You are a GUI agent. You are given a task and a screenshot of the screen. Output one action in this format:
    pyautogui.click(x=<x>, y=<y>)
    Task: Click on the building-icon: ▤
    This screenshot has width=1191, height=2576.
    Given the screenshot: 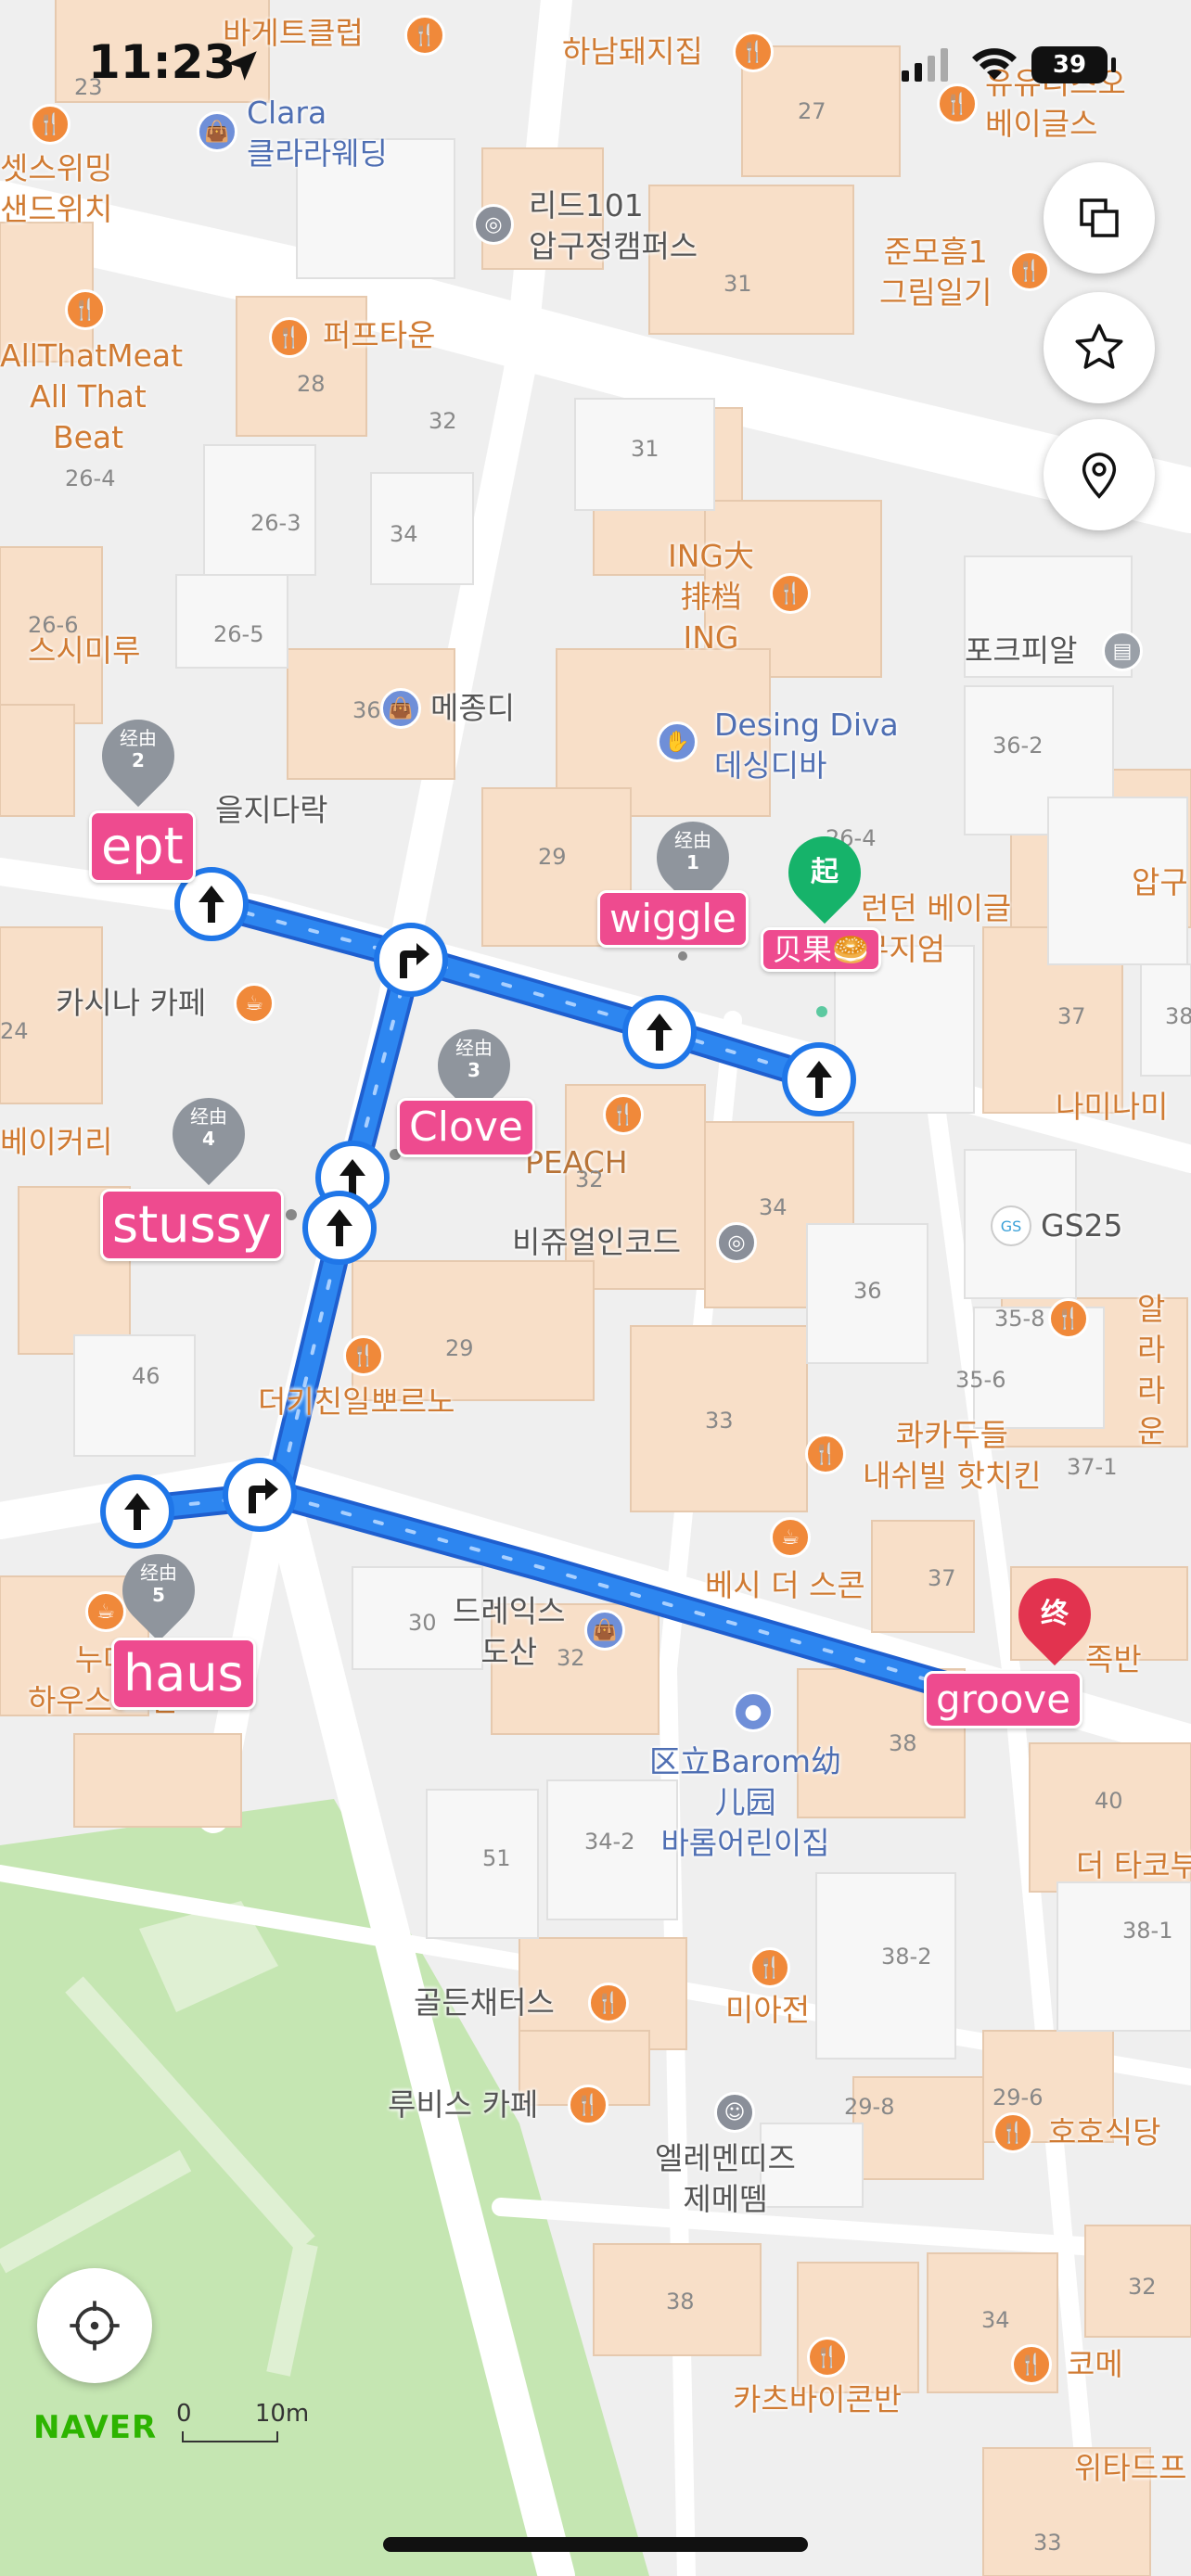 What is the action you would take?
    pyautogui.click(x=1122, y=651)
    